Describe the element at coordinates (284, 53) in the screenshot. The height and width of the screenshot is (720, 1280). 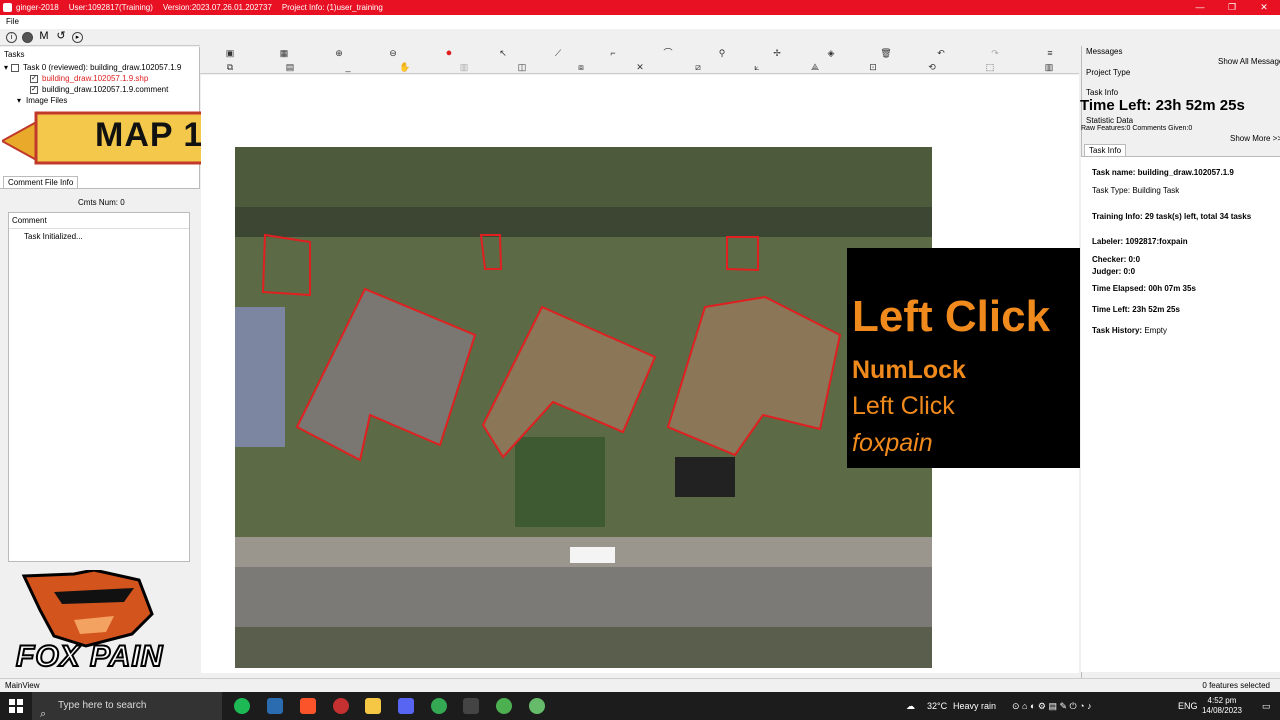
I see `image-icon: ▦` at that location.